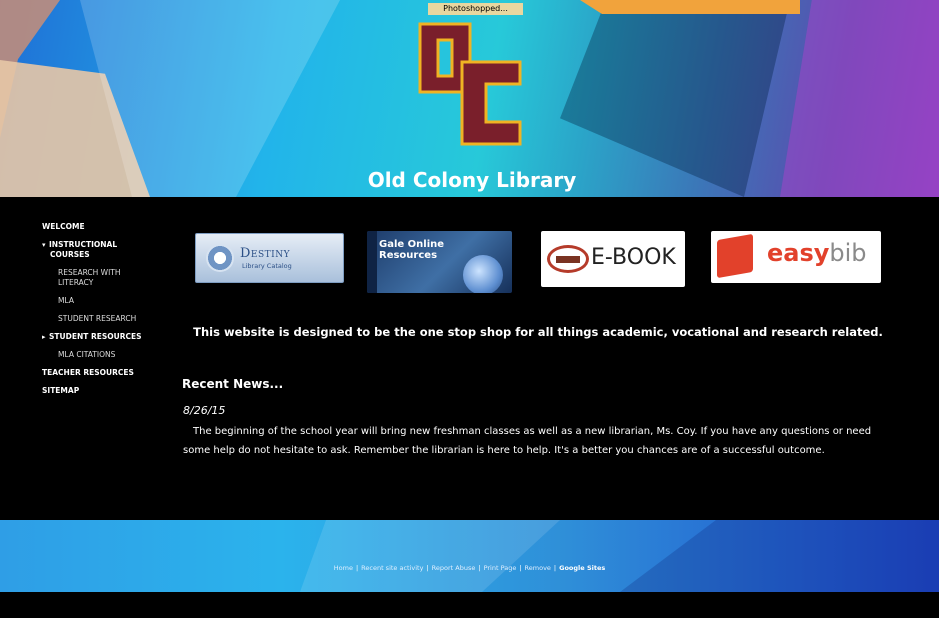 This screenshot has height=618, width=939. I want to click on destiny-gear-icon, so click(220, 258).